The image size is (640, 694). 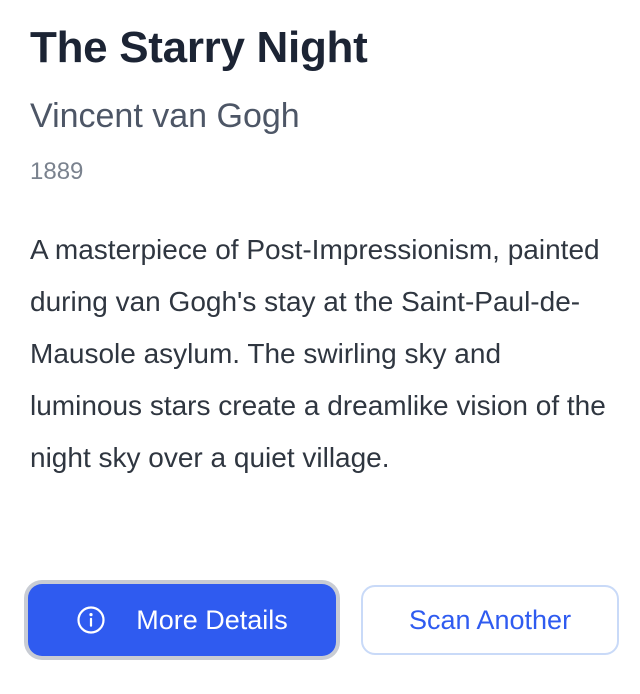 I want to click on artwork-artist: Vincent van Gogh, so click(x=165, y=116).